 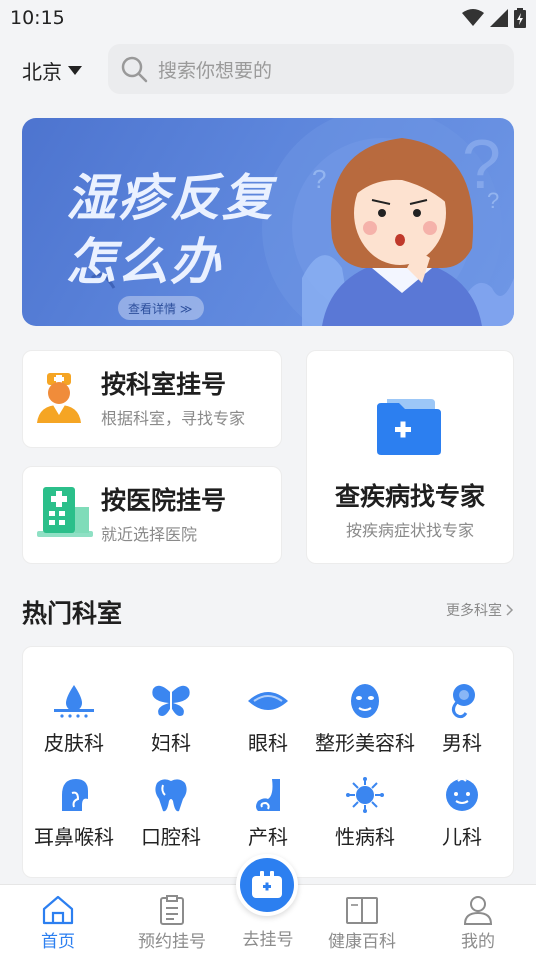 I want to click on find-expert-by-disease-card: 查疾病找专家 按疾病症状找专家, so click(x=410, y=457).